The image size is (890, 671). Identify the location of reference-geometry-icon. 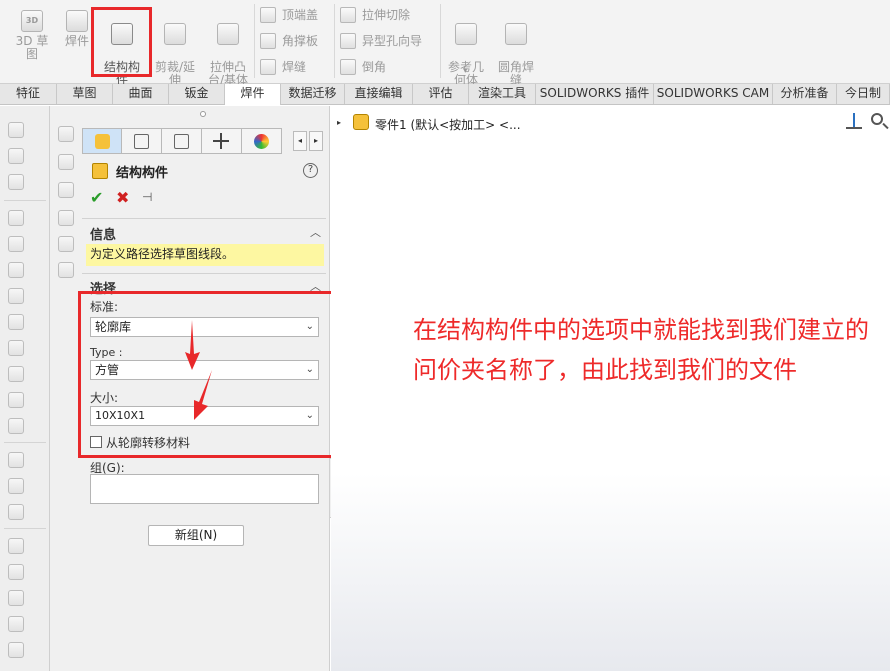
(466, 34).